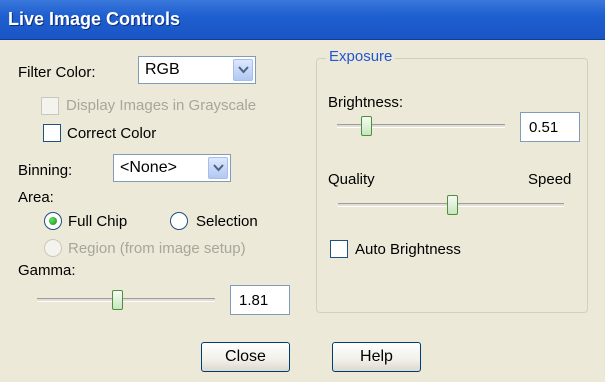 The image size is (605, 382). Describe the element at coordinates (162, 69) in the screenshot. I see `filter-color-value: RGB` at that location.